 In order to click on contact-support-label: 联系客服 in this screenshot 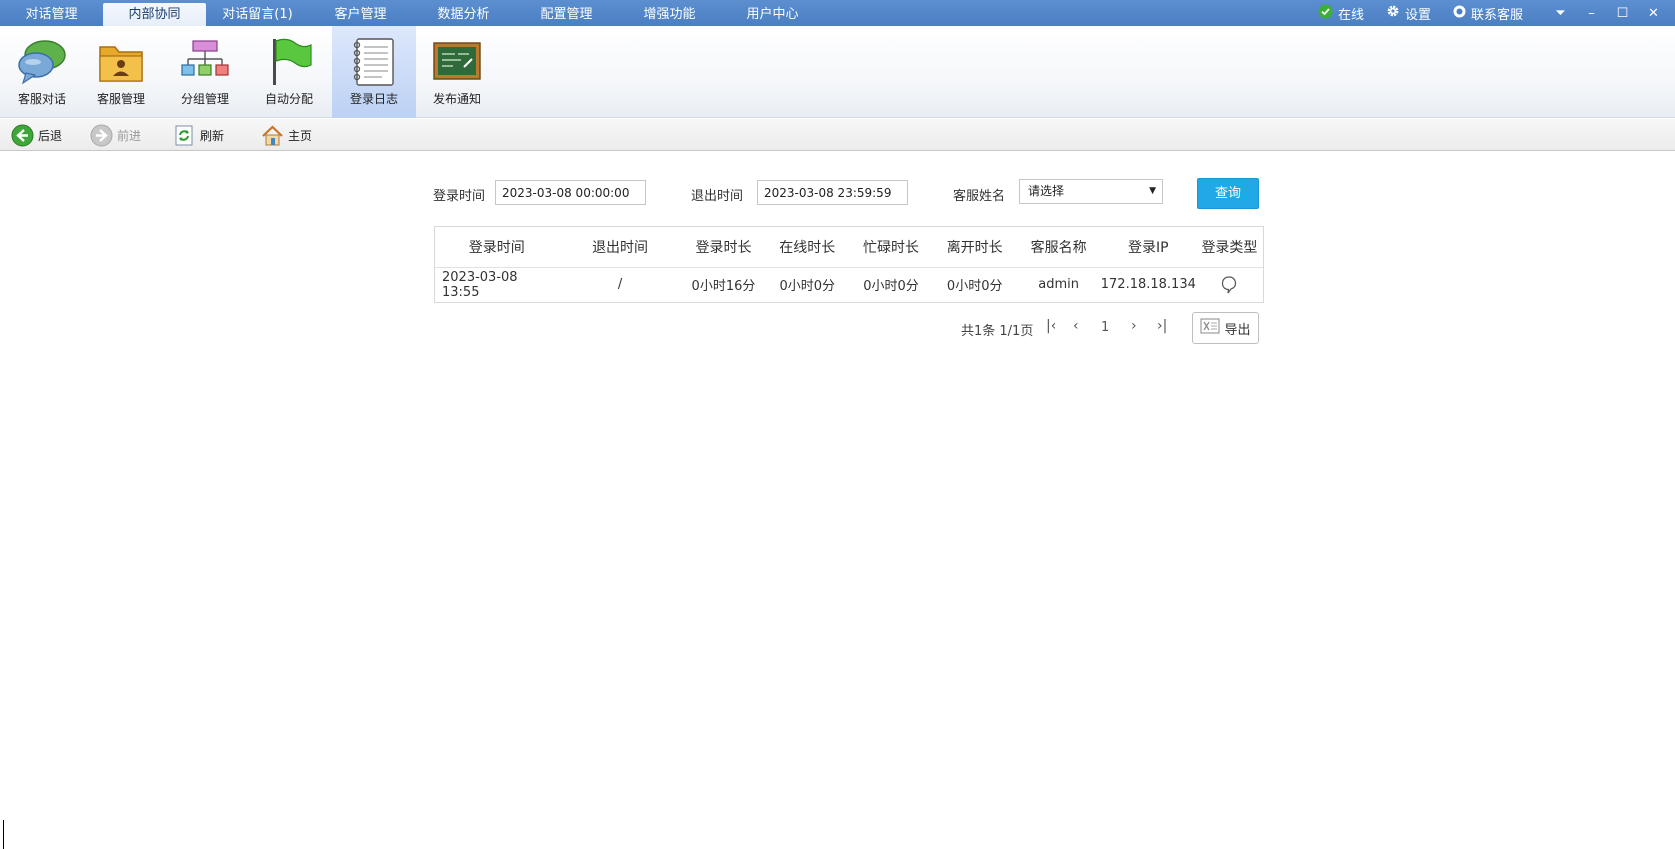, I will do `click(1496, 15)`.